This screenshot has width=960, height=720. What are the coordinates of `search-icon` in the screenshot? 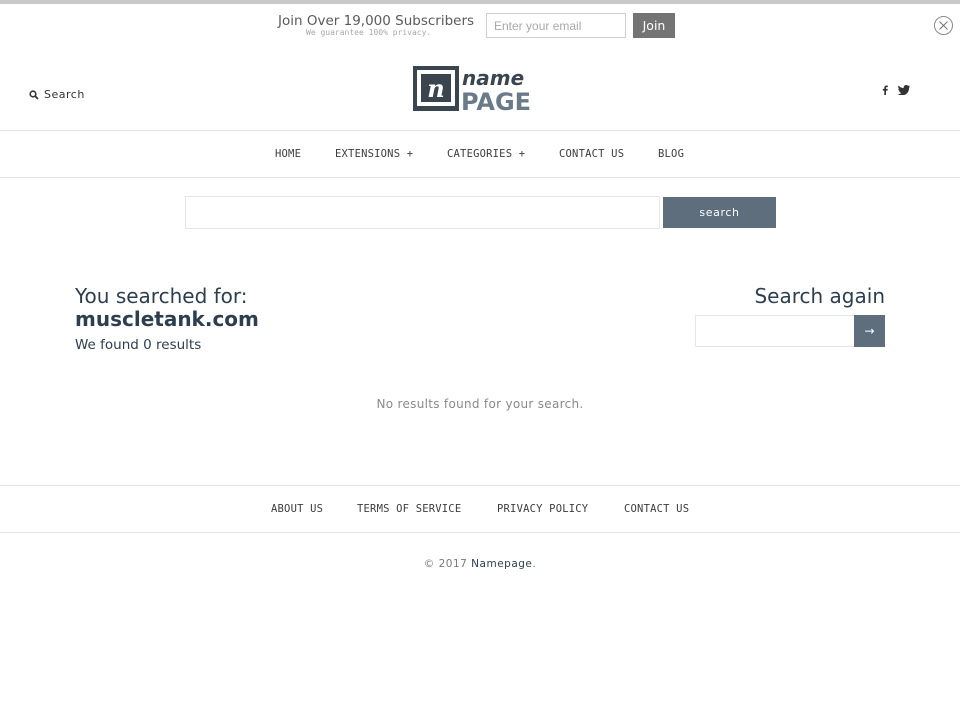 It's located at (34, 94).